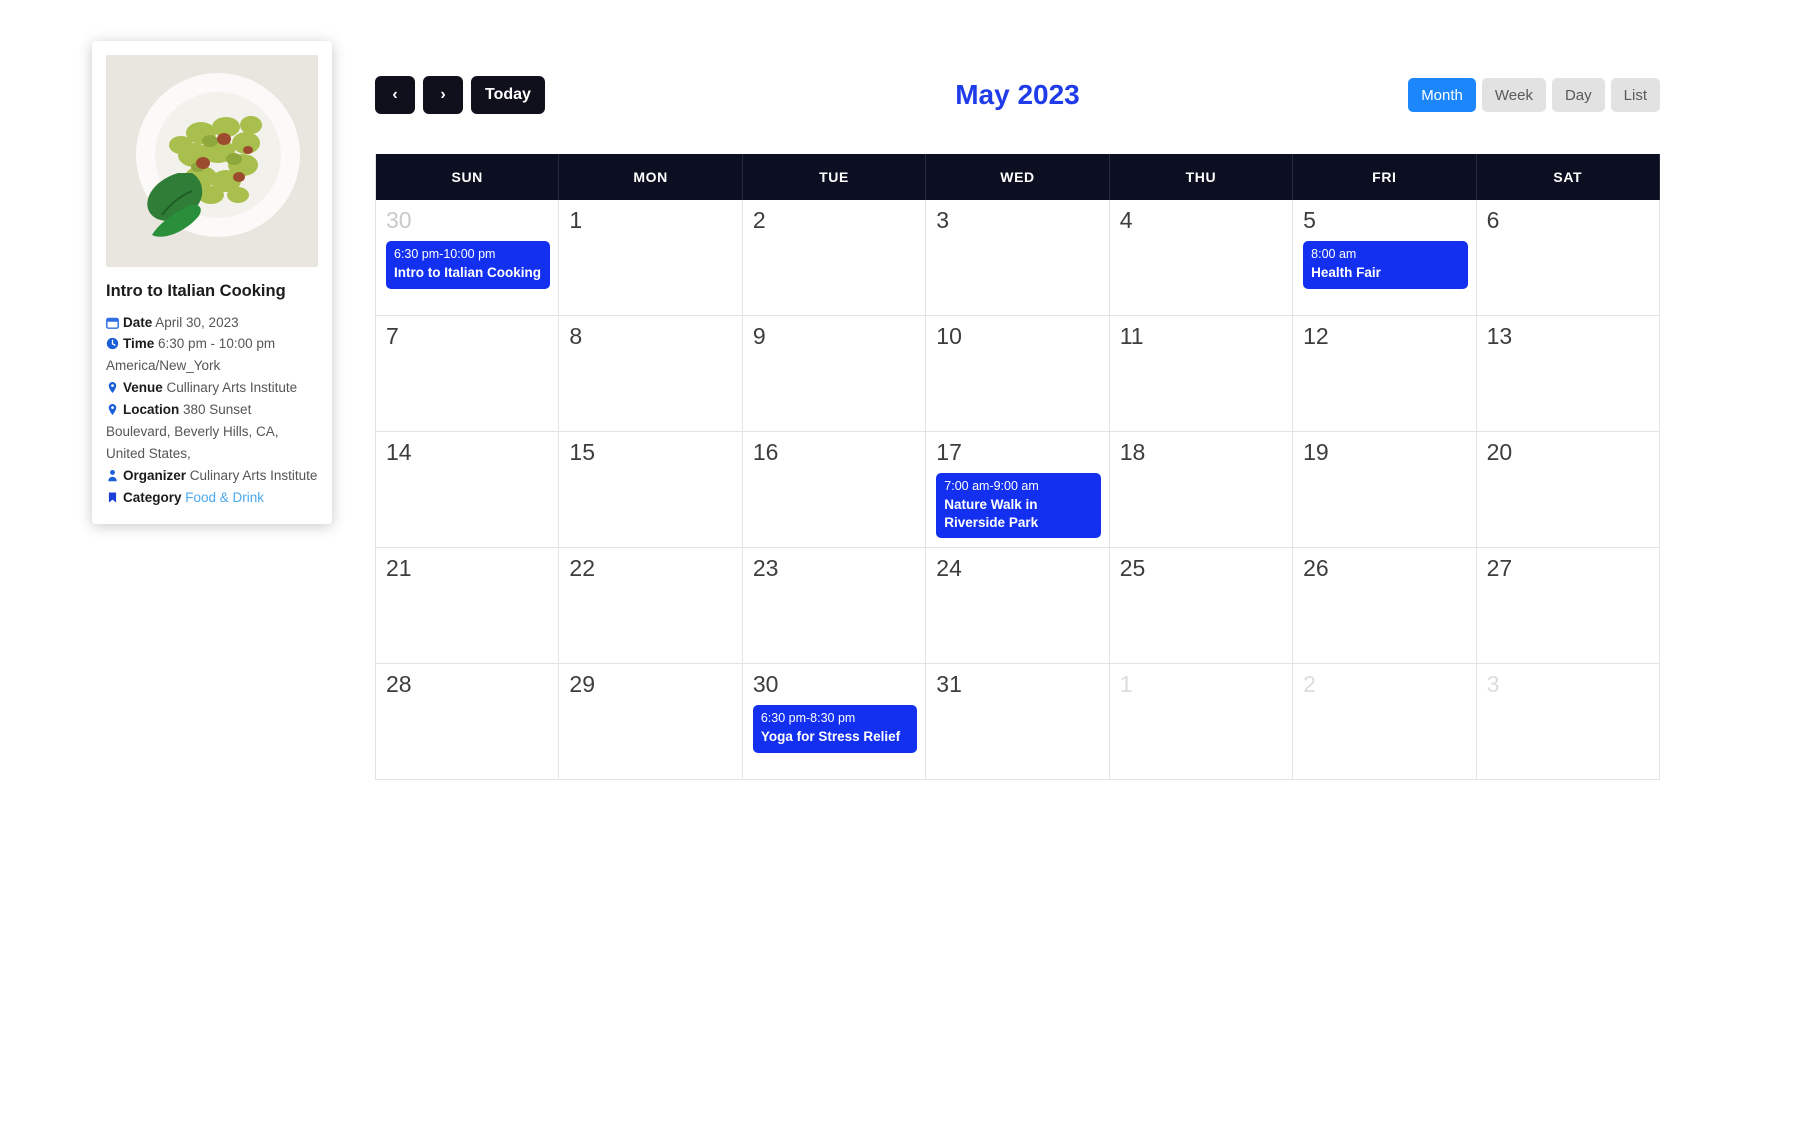 The width and height of the screenshot is (1800, 1142). What do you see at coordinates (835, 728) in the screenshot?
I see `calendar-event-chip: 6:30 pm-8:30 pm Yoga for Stress Relief` at bounding box center [835, 728].